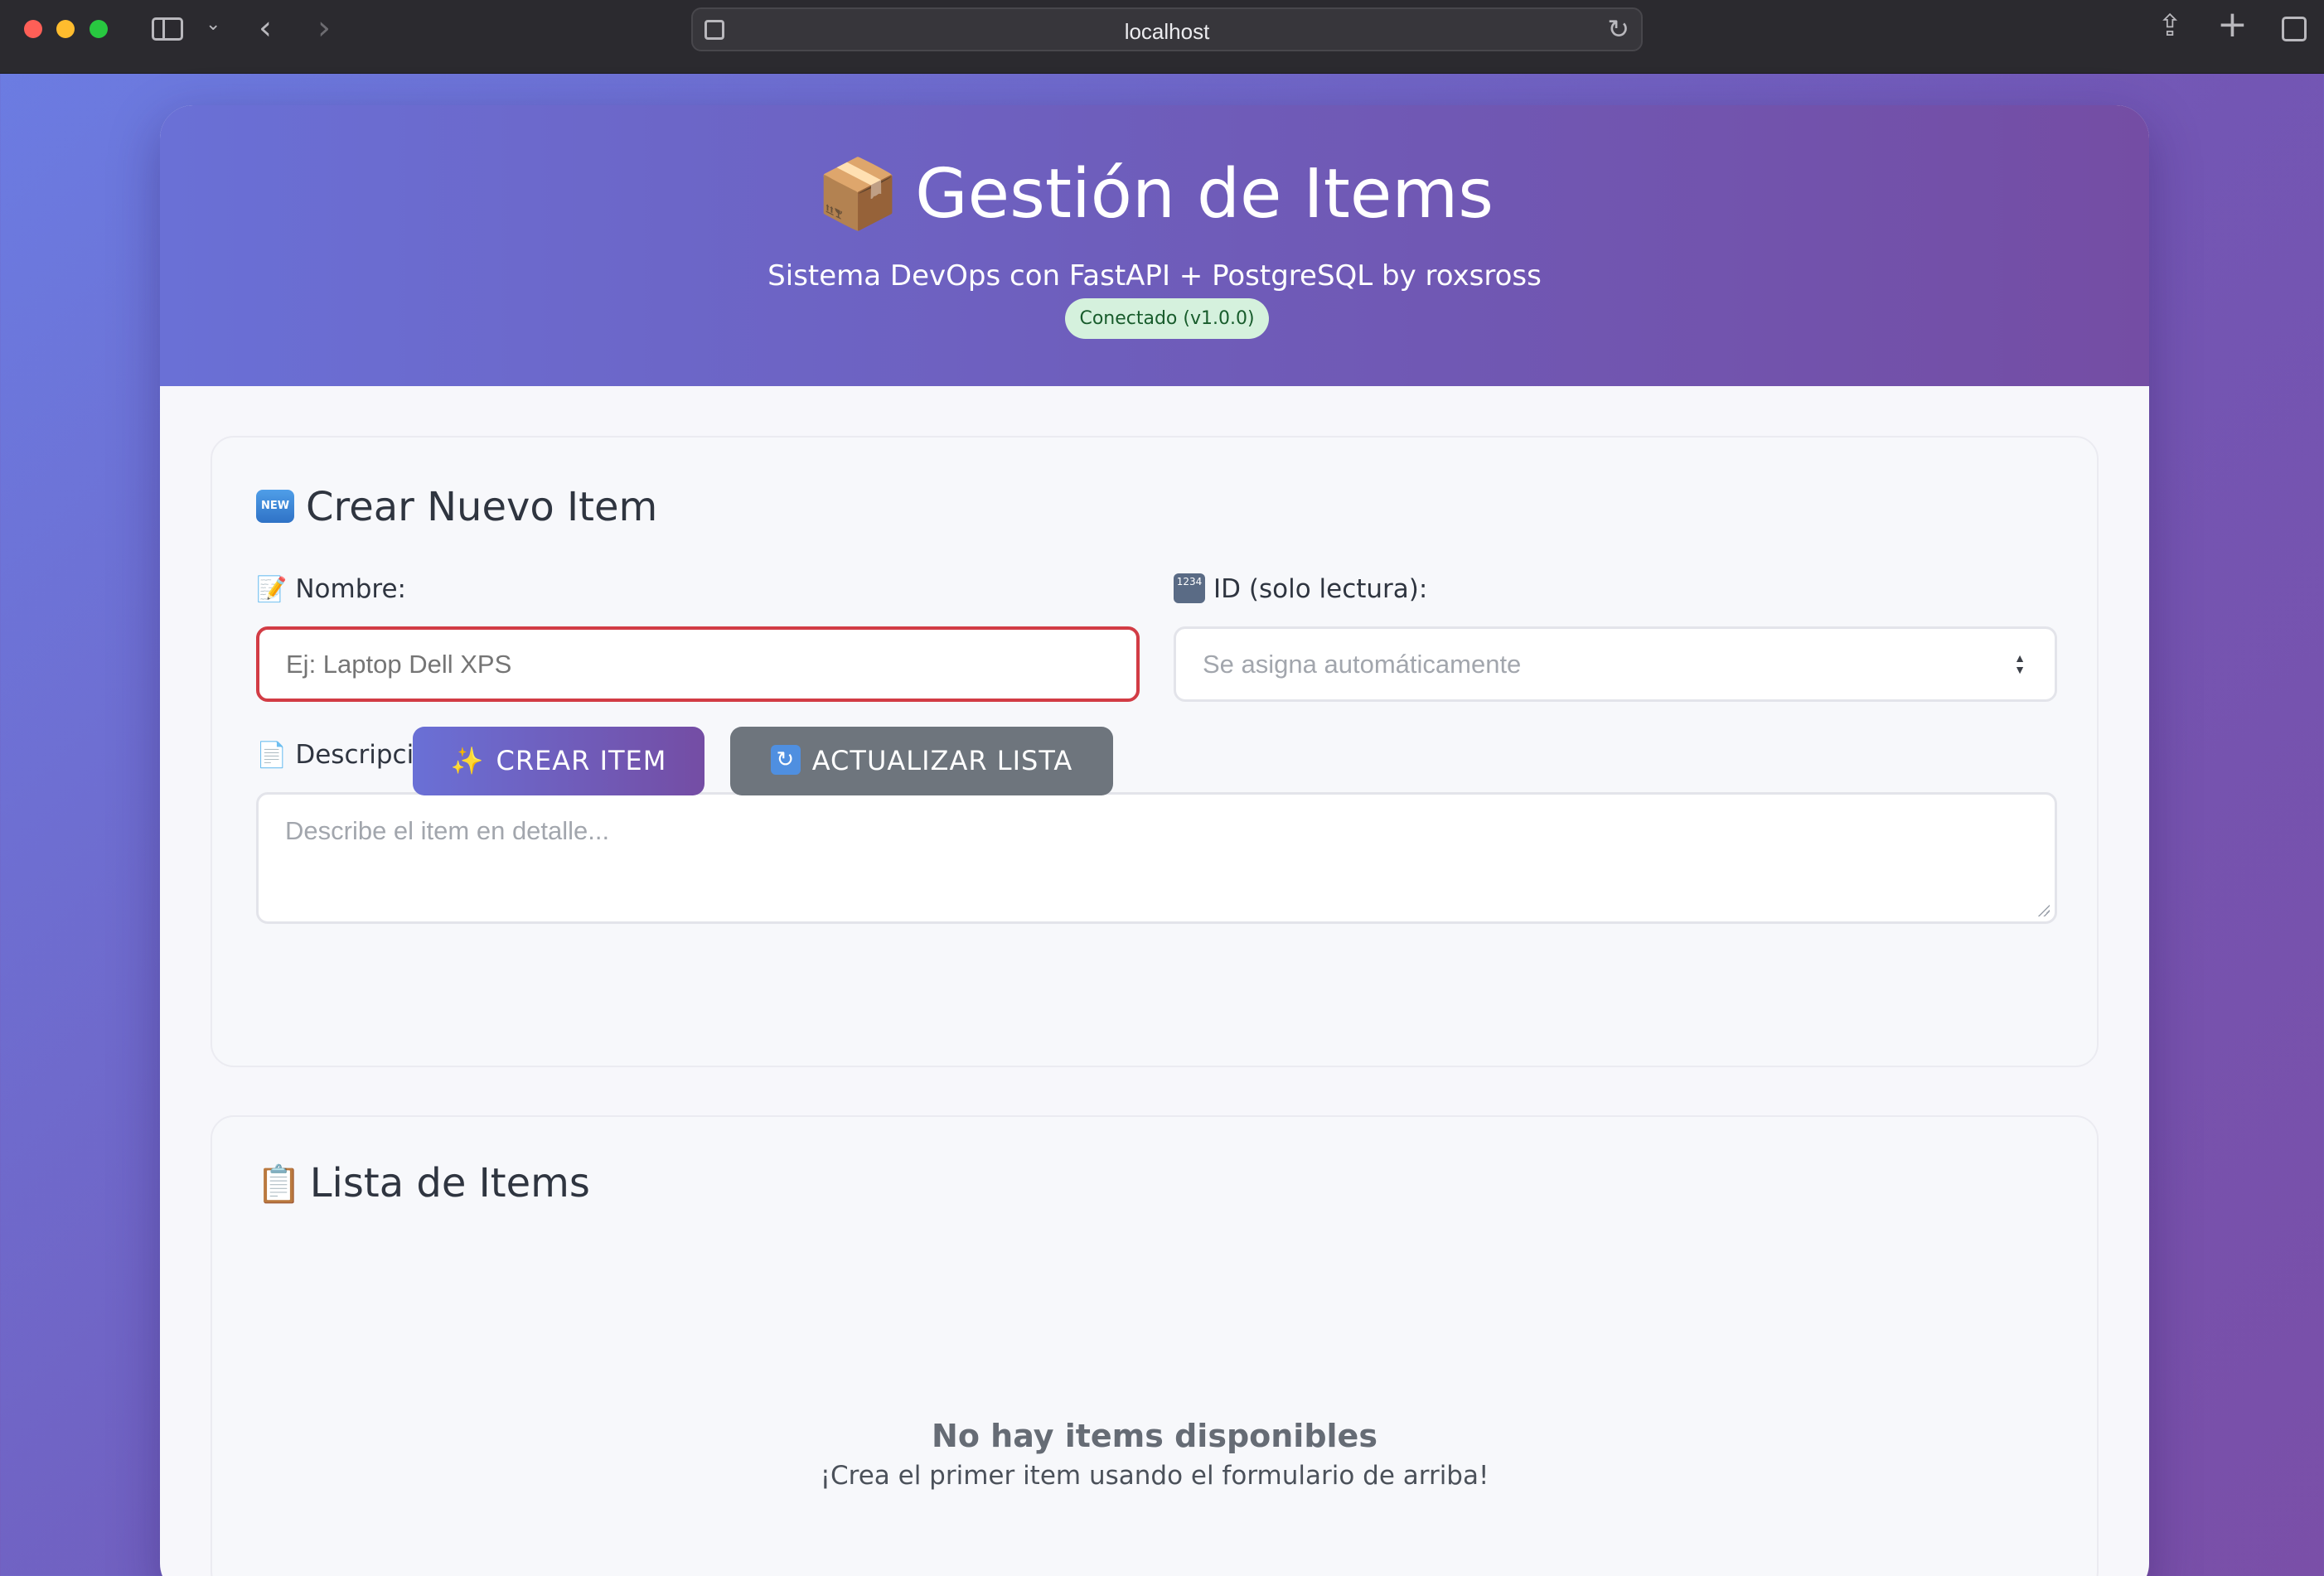 This screenshot has height=1576, width=2324. Describe the element at coordinates (213, 25) in the screenshot. I see `chevron-down-icon: ⌄` at that location.